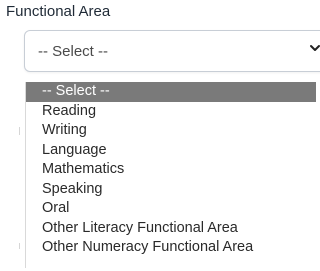 The width and height of the screenshot is (320, 271). Describe the element at coordinates (171, 170) in the screenshot. I see `option-mathematics: Mathematics` at that location.